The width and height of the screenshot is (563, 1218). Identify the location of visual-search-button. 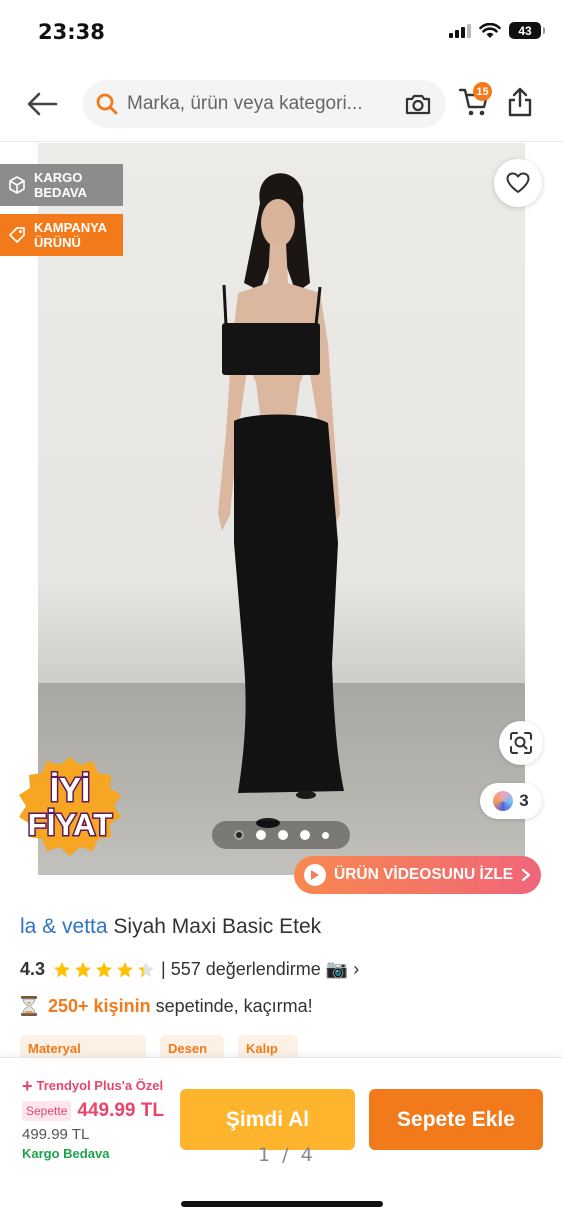
(521, 743).